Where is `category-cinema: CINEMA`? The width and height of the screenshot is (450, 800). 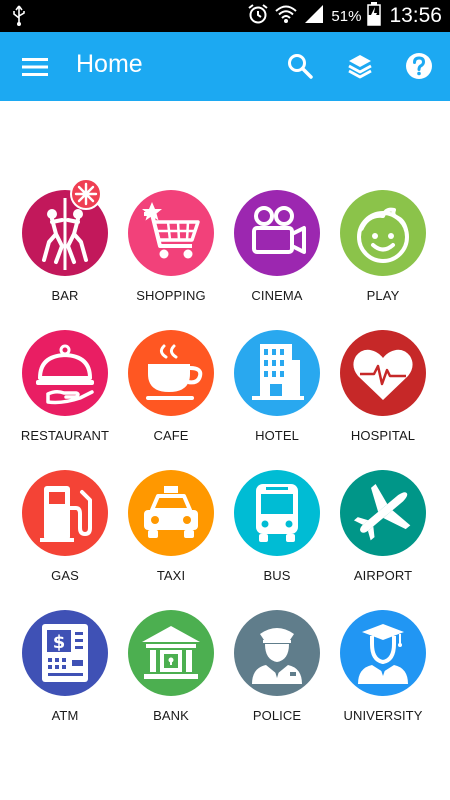 category-cinema: CINEMA is located at coordinates (277, 255).